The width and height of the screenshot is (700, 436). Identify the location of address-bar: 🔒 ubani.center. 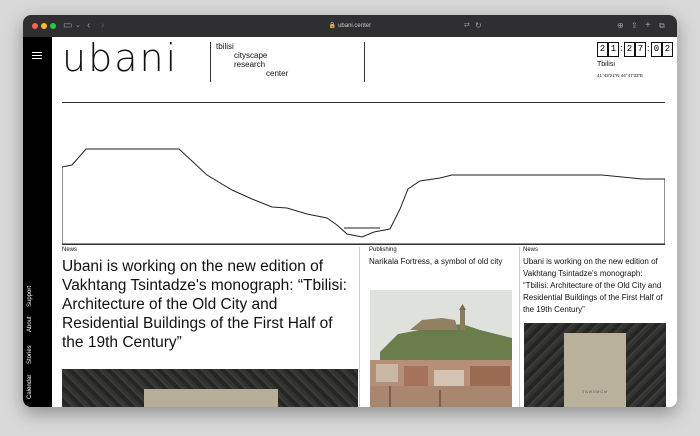
(350, 26).